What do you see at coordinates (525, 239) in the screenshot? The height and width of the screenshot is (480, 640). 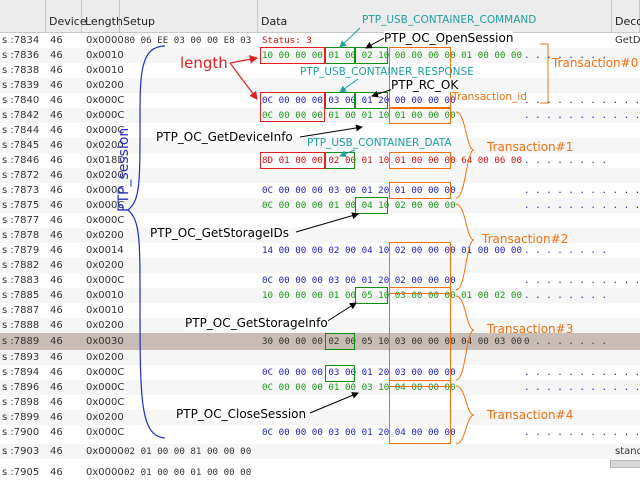 I see `transaction-2-label: Transaction#2` at bounding box center [525, 239].